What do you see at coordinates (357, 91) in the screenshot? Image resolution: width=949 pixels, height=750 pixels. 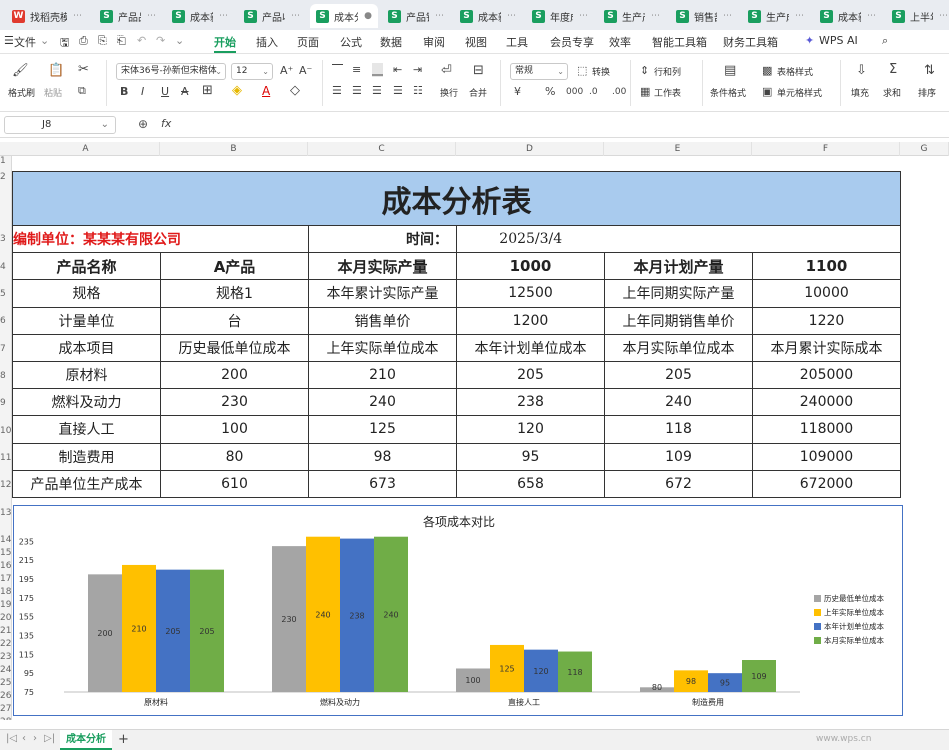 I see `align-center-icon: ☰` at bounding box center [357, 91].